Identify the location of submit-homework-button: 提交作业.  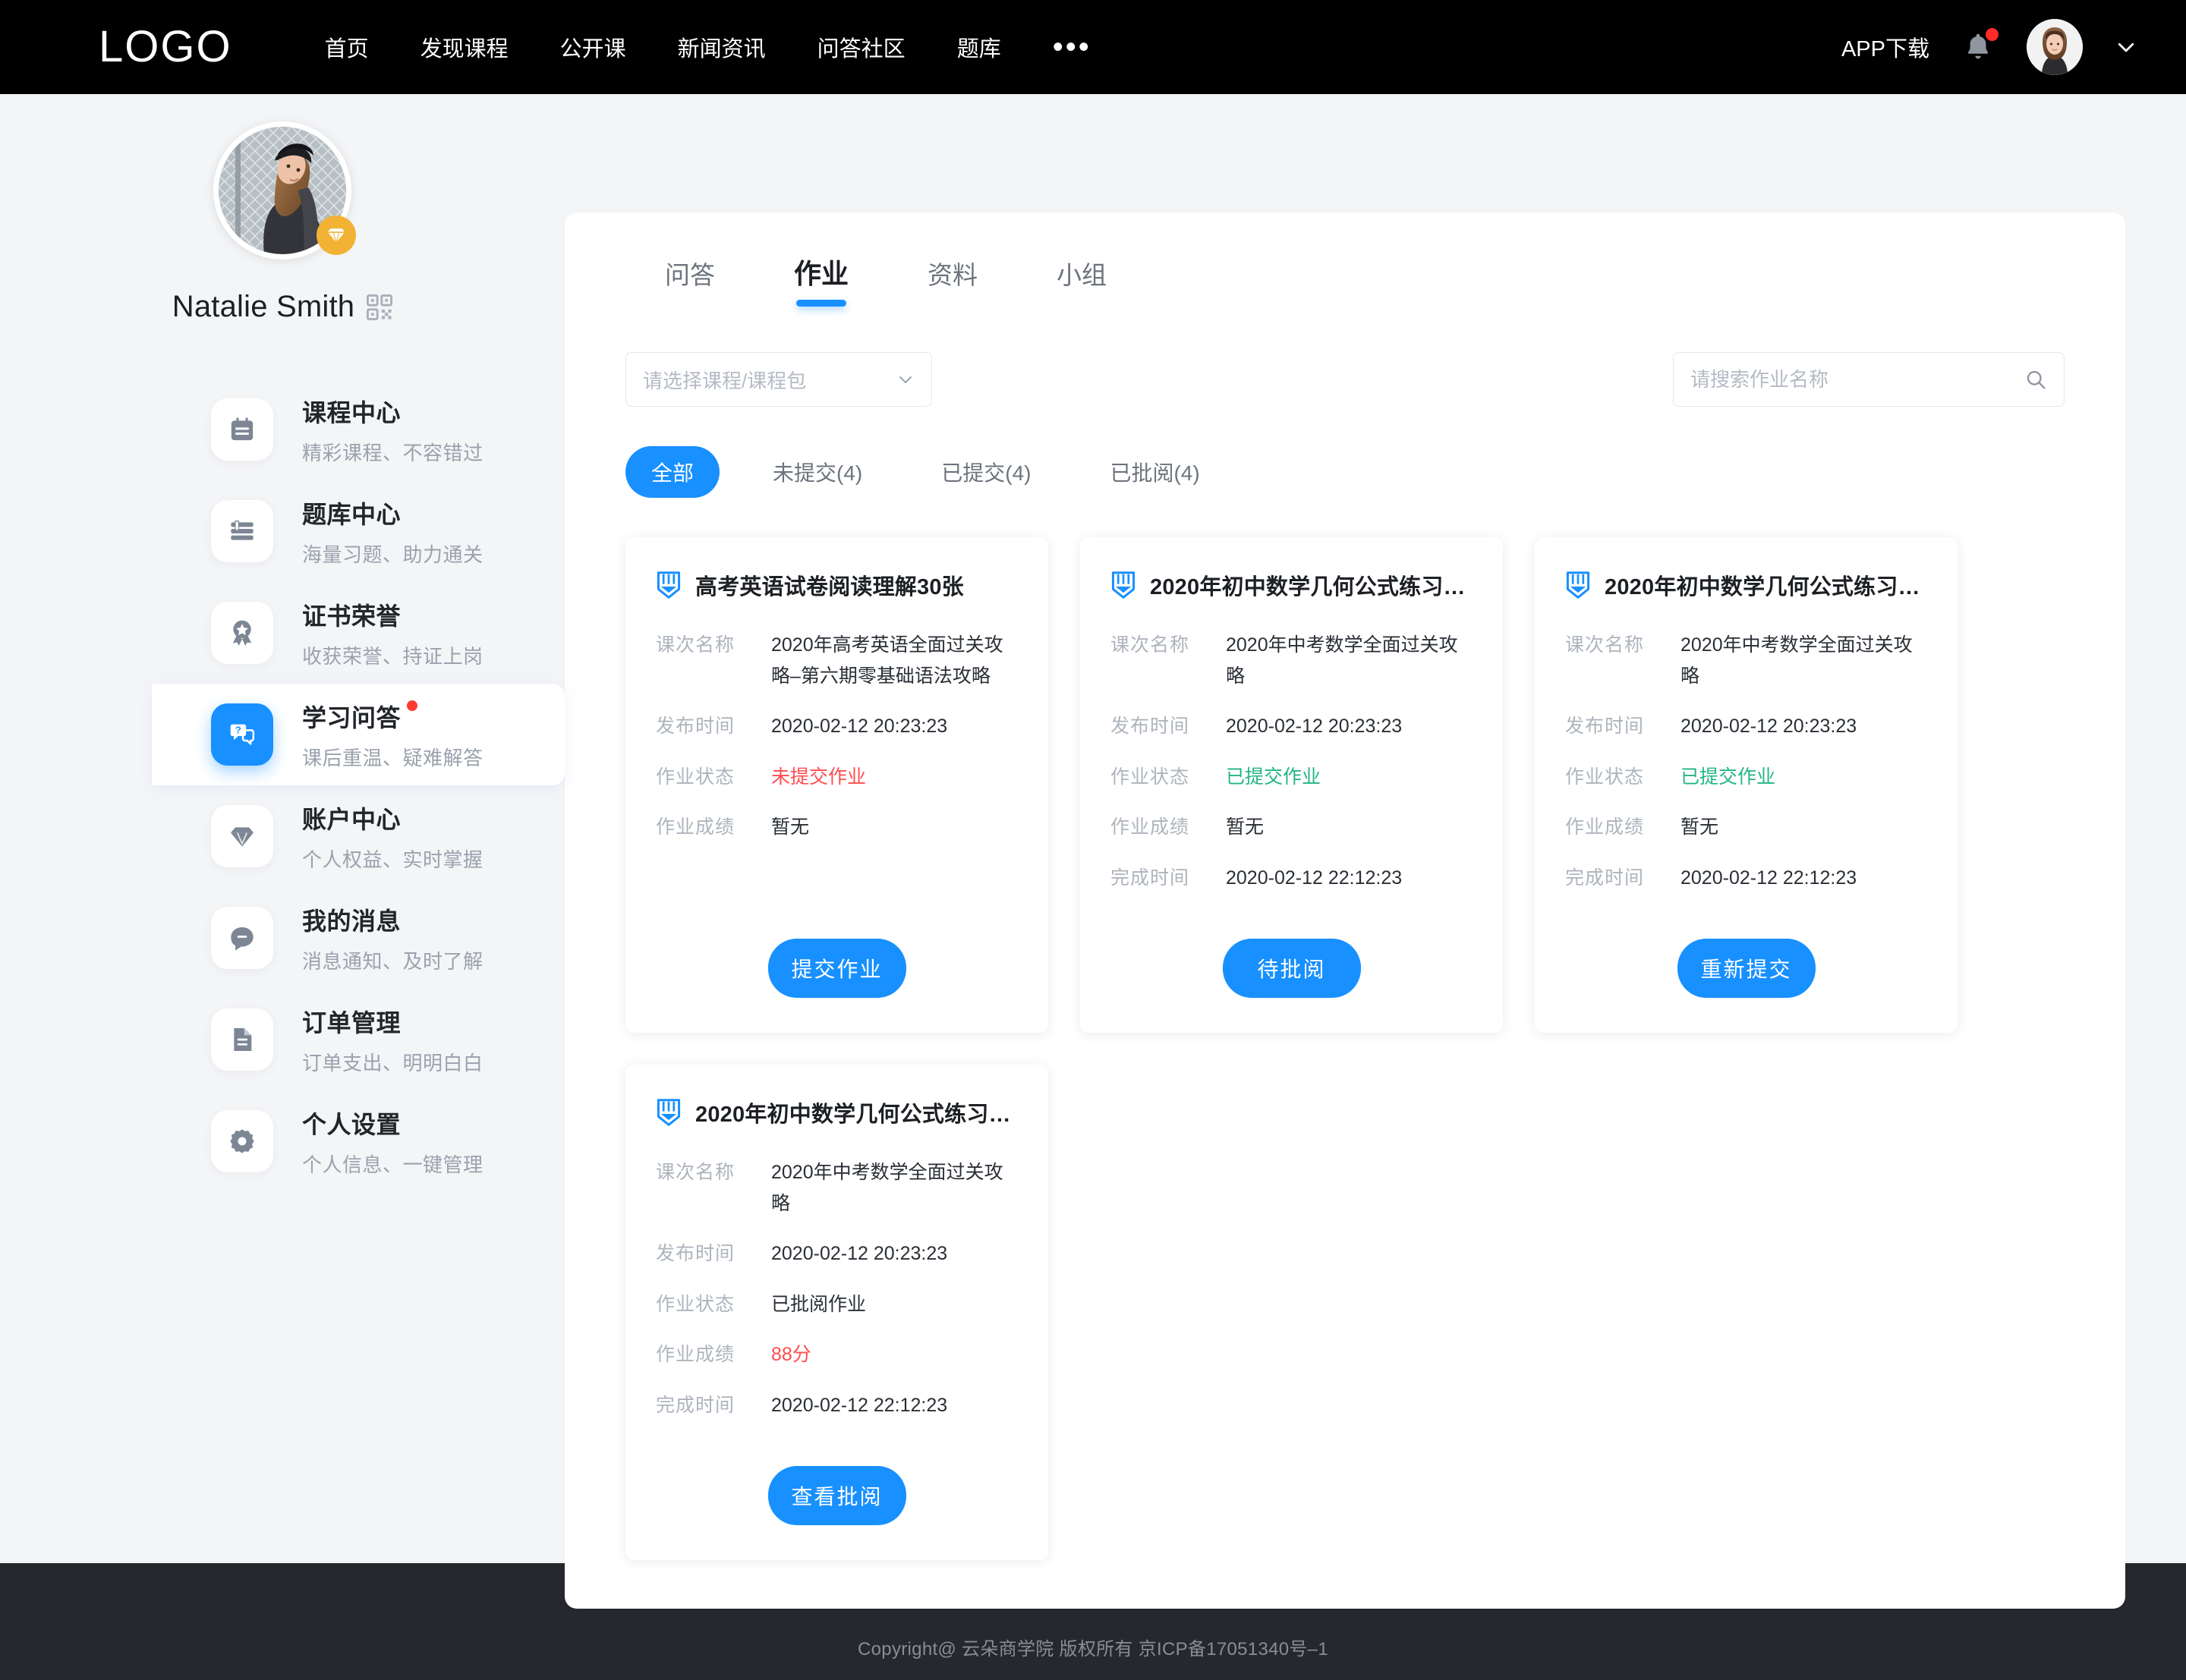
(836, 968).